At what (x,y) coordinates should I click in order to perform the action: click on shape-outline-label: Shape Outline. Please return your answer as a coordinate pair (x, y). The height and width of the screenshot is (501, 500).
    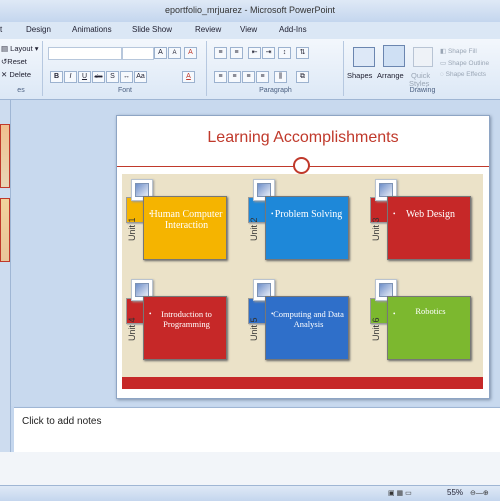
    Looking at the image, I should click on (468, 63).